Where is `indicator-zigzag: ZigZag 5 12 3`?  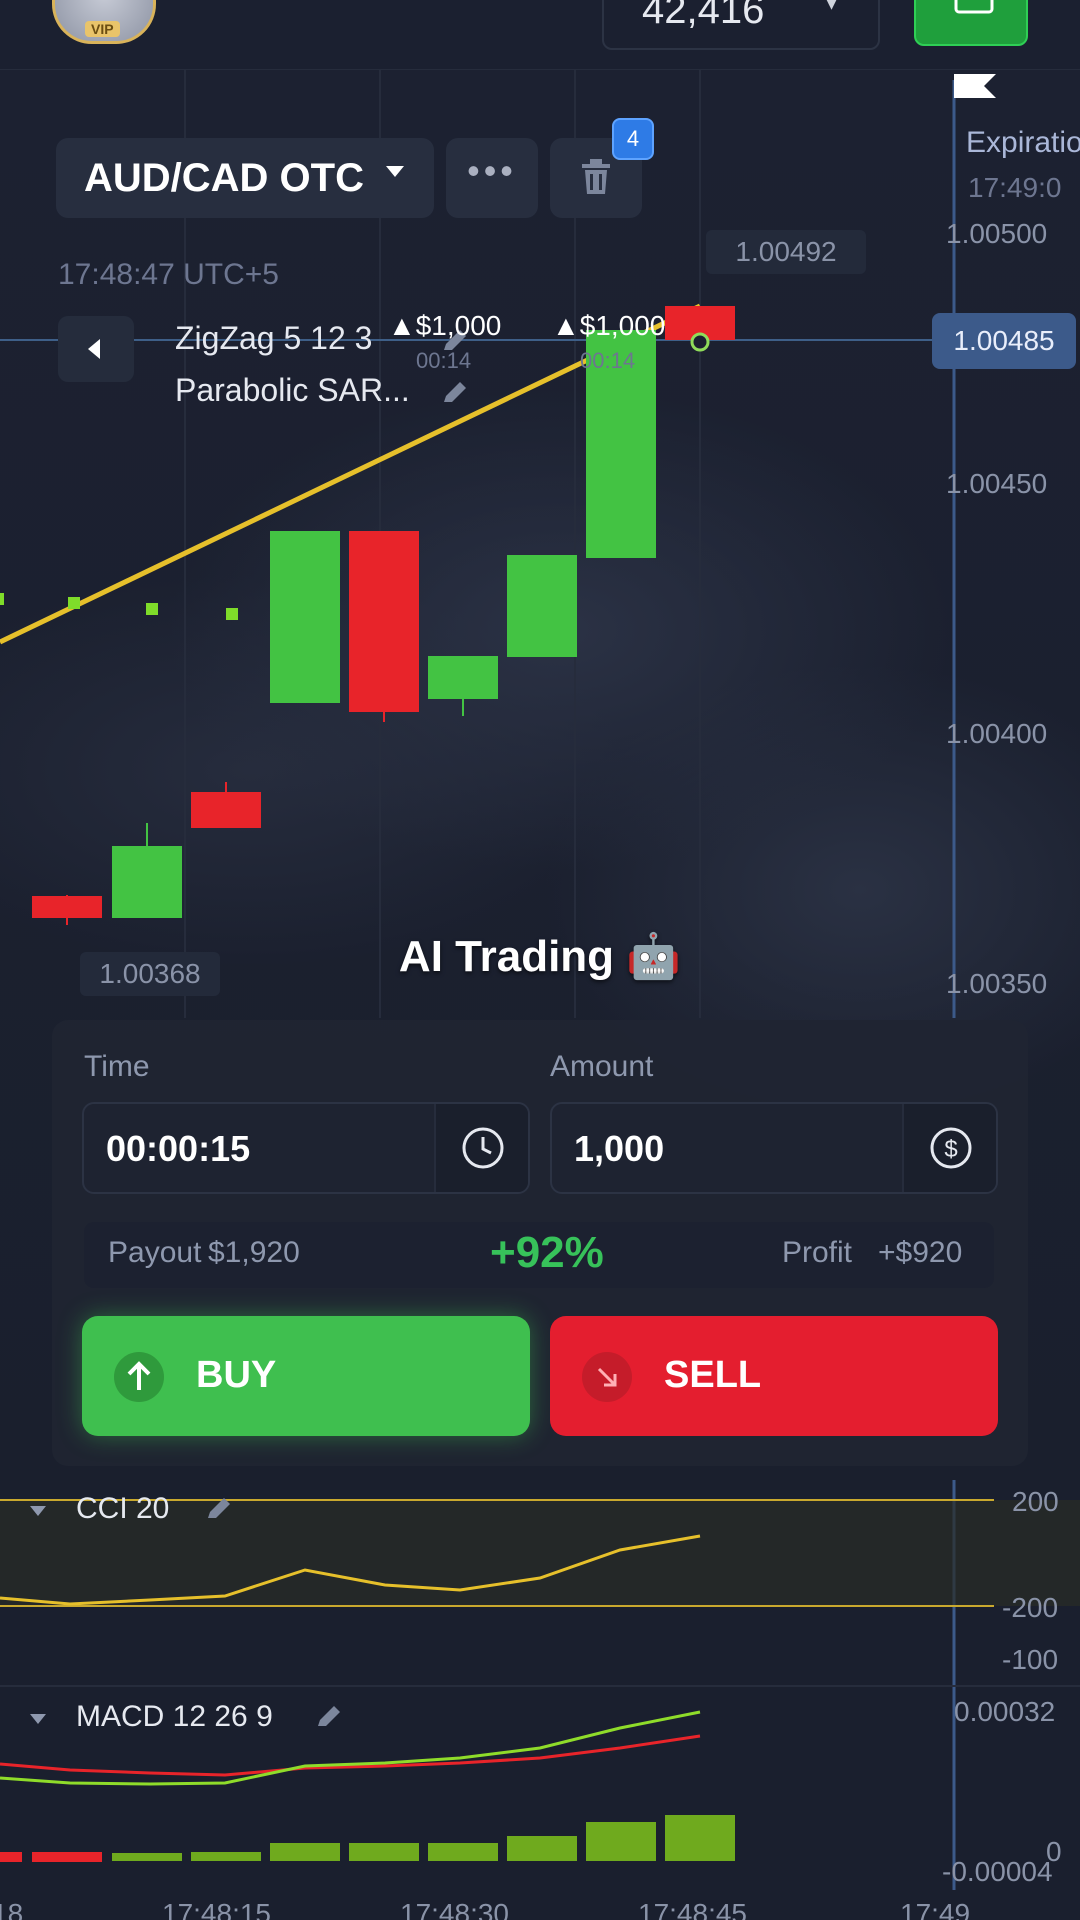 indicator-zigzag: ZigZag 5 12 3 is located at coordinates (273, 338).